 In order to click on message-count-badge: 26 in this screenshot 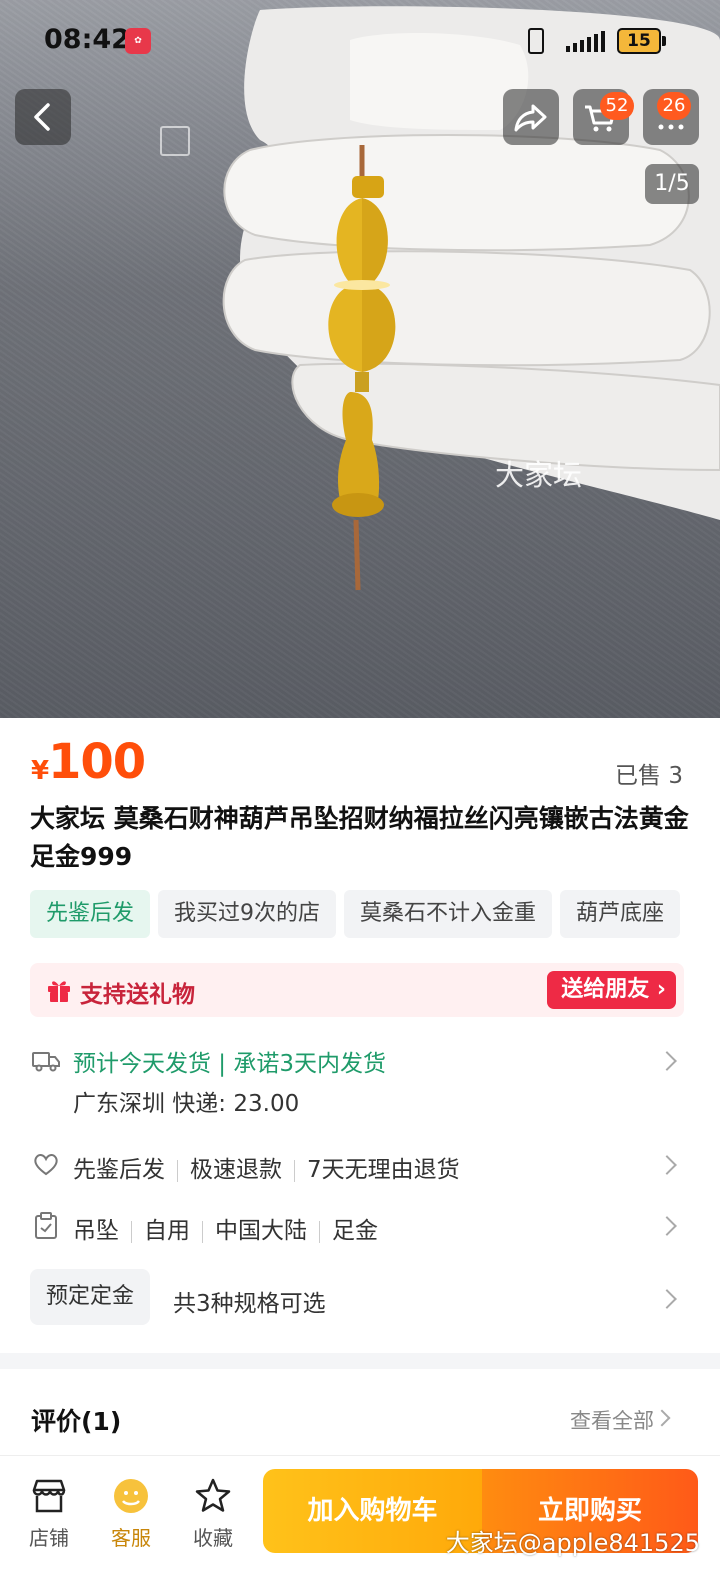, I will do `click(674, 106)`.